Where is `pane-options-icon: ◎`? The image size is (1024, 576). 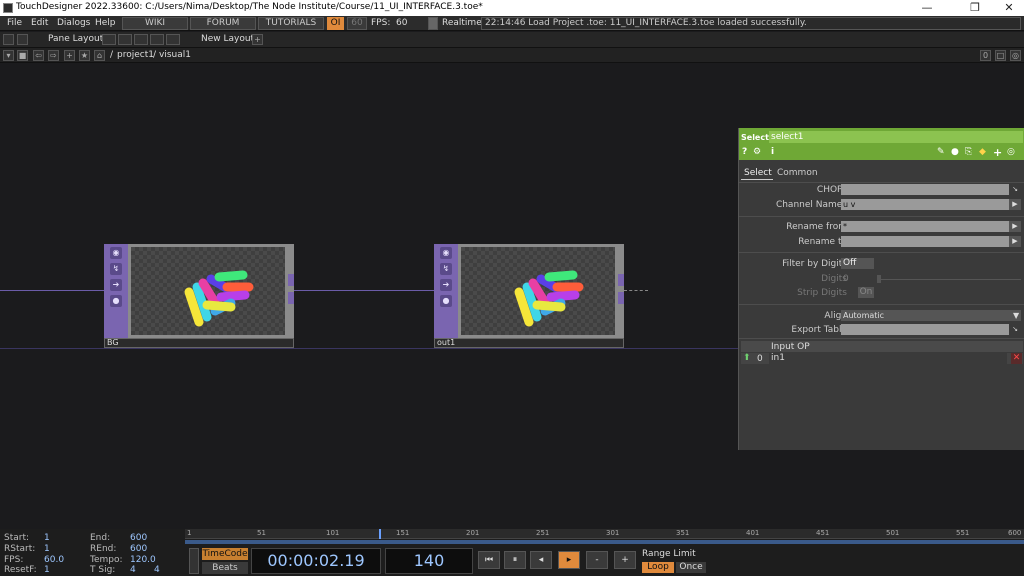 pane-options-icon: ◎ is located at coordinates (1015, 55).